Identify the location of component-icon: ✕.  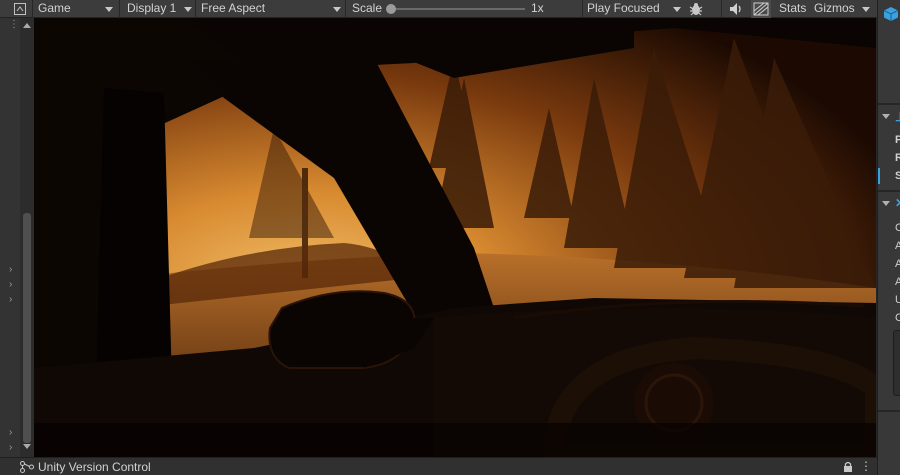
(897, 203).